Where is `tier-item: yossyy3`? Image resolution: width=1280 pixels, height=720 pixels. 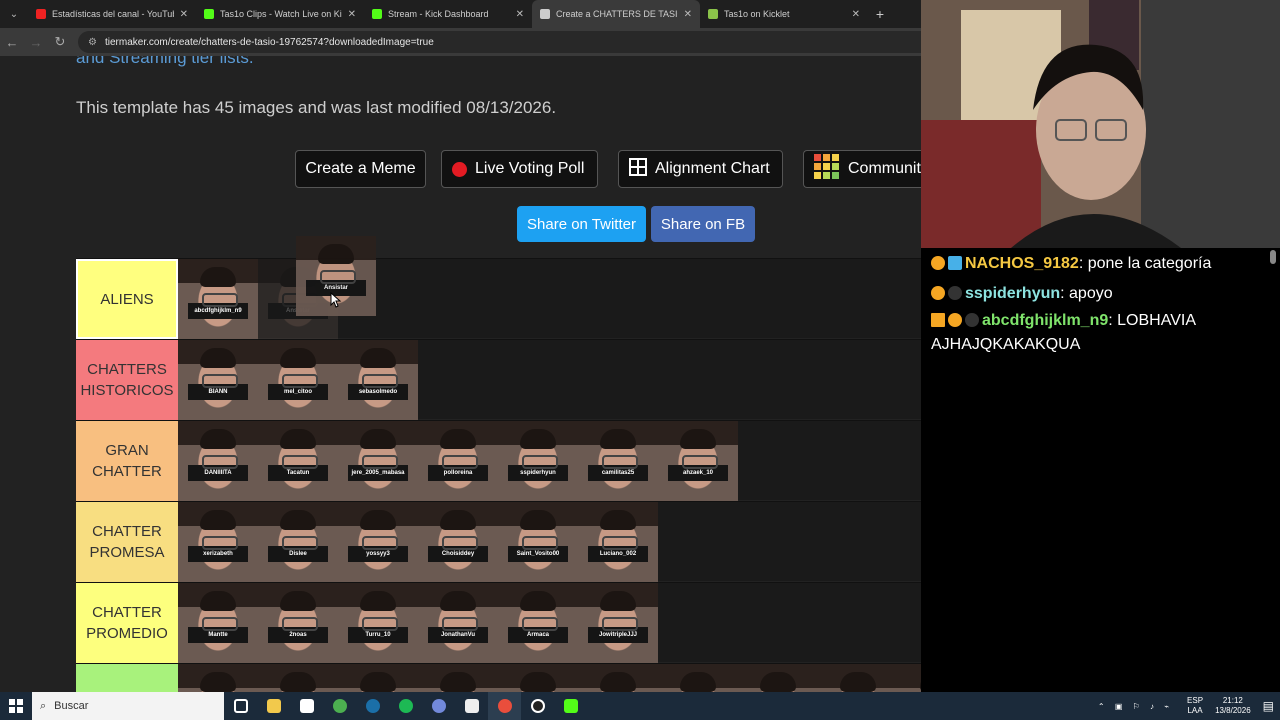 tier-item: yossyy3 is located at coordinates (378, 542).